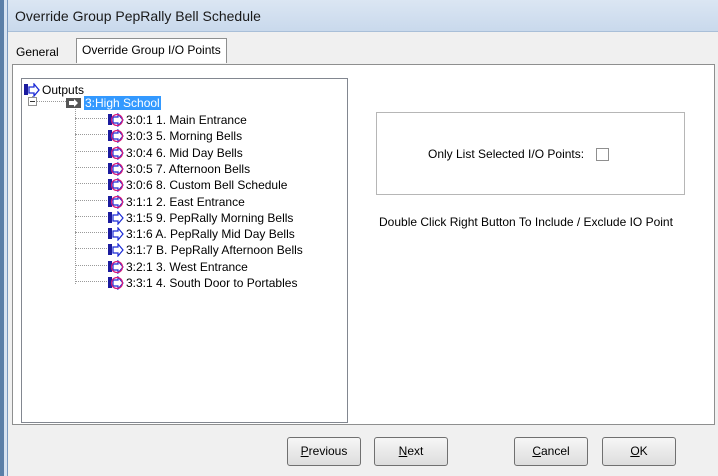 This screenshot has width=718, height=476. Describe the element at coordinates (37, 52) in the screenshot. I see `tab-general: General` at that location.